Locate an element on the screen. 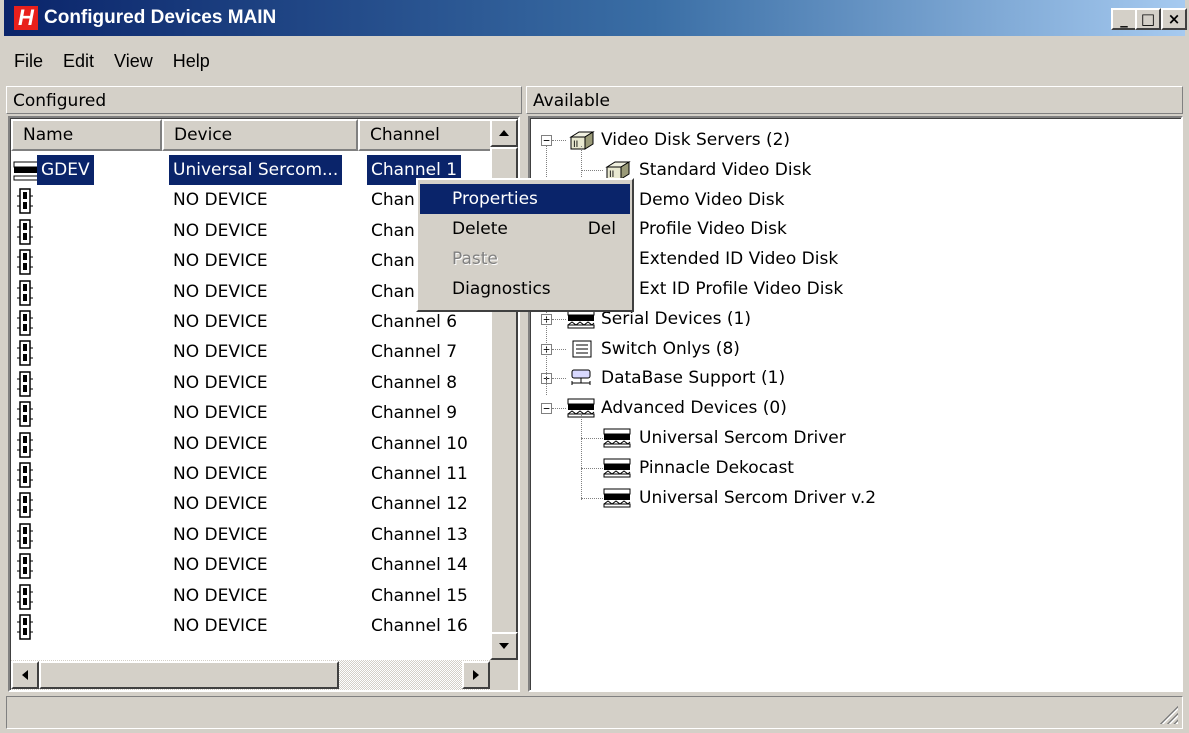  row-channel: Channel 7 is located at coordinates (414, 352).